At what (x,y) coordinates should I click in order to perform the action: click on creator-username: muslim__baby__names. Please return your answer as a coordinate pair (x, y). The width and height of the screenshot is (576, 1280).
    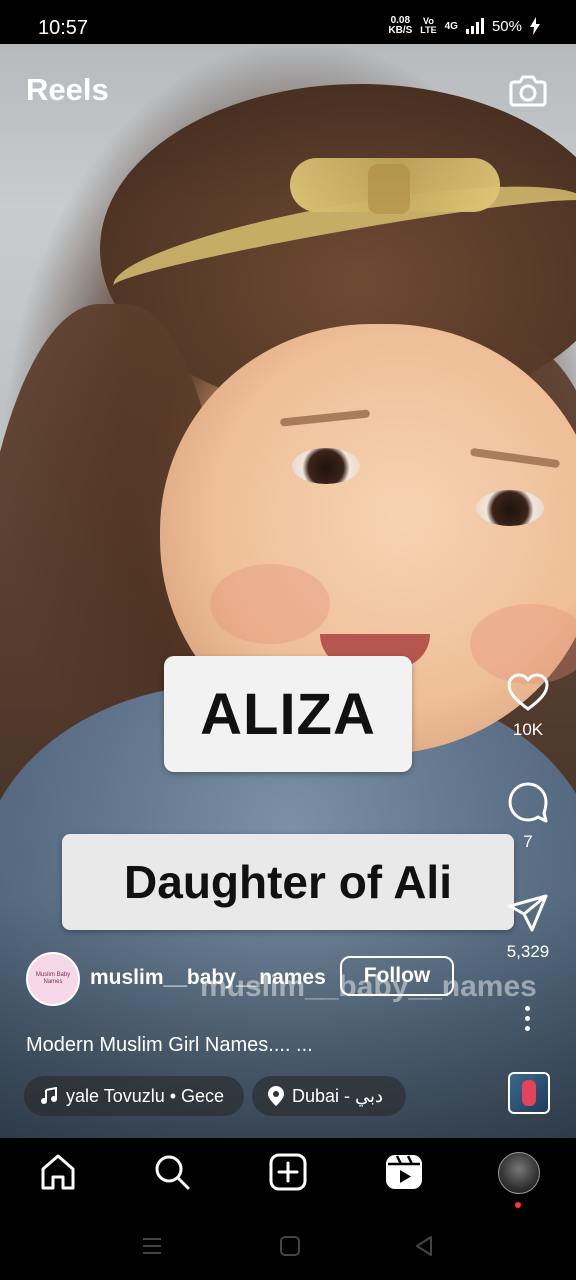
    Looking at the image, I should click on (208, 978).